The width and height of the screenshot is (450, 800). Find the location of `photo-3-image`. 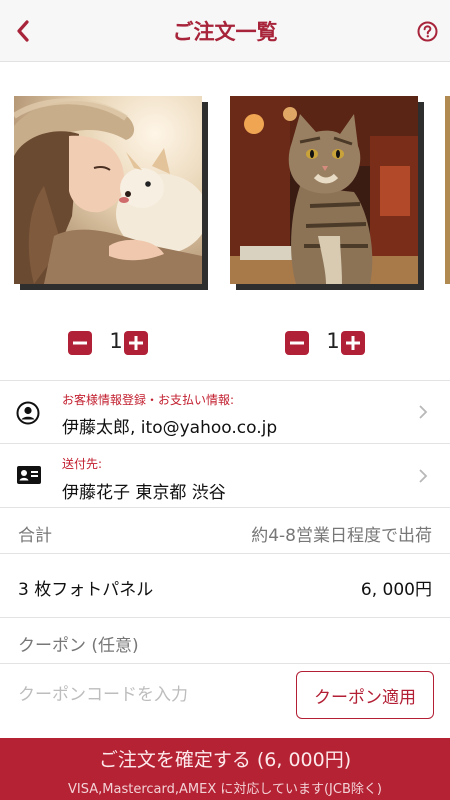

photo-3-image is located at coordinates (447, 190).